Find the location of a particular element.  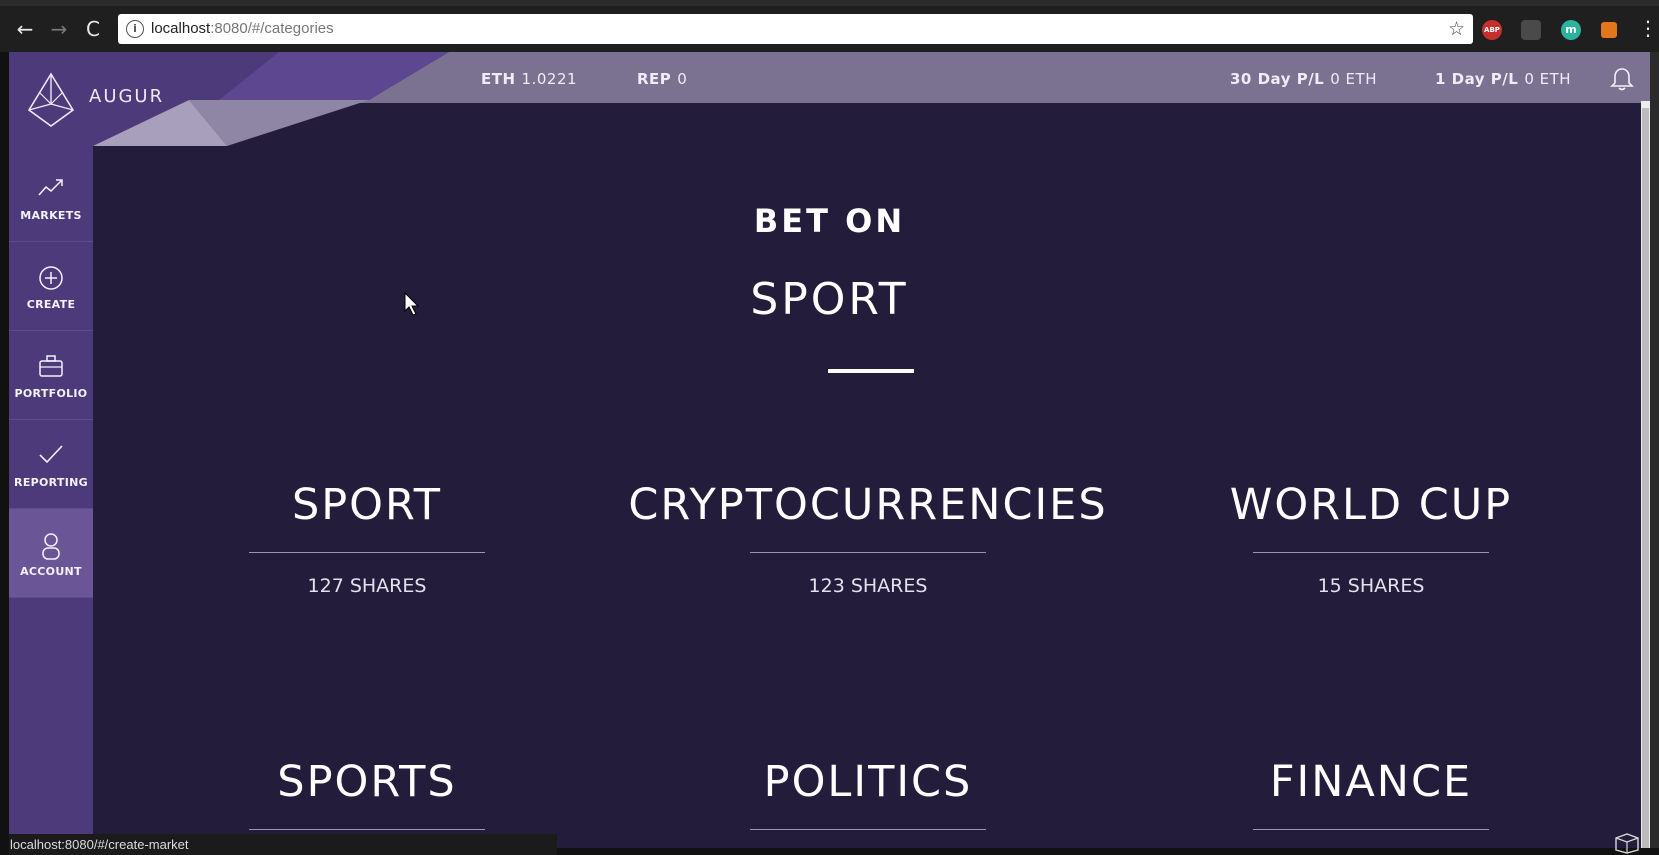

checkmark-icon is located at coordinates (51, 454).